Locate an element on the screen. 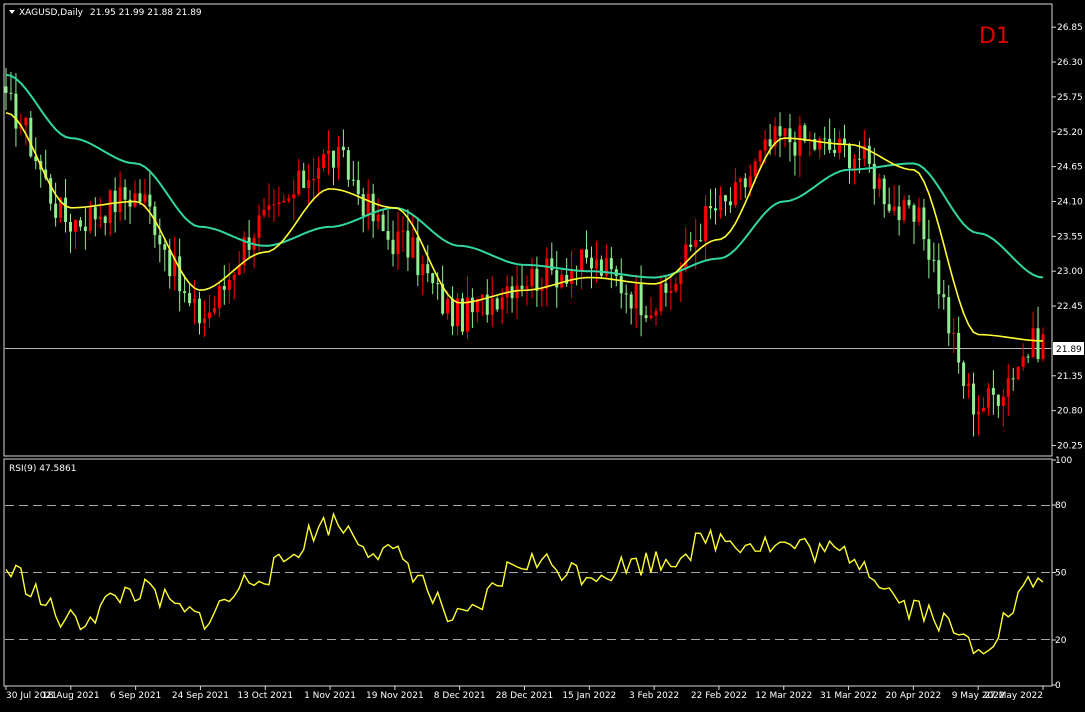  rsi-title: RSI(9) 47.5861 is located at coordinates (42, 469).